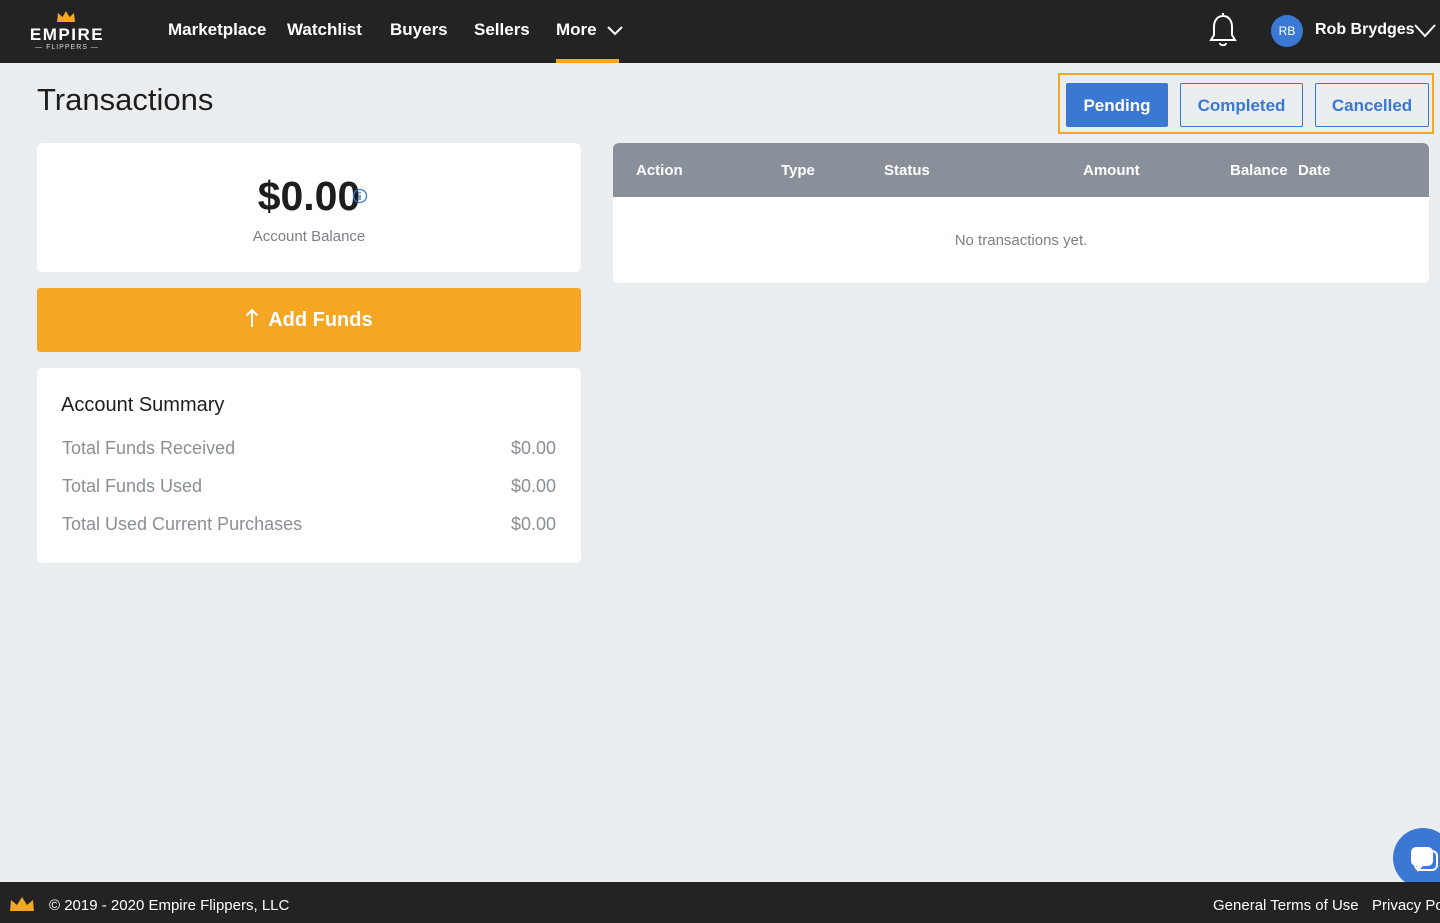  Describe the element at coordinates (1021, 170) in the screenshot. I see `table-header: Action Type Status Amount Balance Date` at that location.